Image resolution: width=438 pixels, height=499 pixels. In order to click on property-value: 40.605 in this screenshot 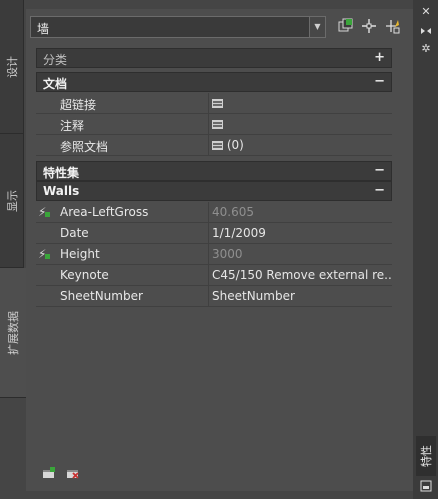, I will do `click(233, 212)`.